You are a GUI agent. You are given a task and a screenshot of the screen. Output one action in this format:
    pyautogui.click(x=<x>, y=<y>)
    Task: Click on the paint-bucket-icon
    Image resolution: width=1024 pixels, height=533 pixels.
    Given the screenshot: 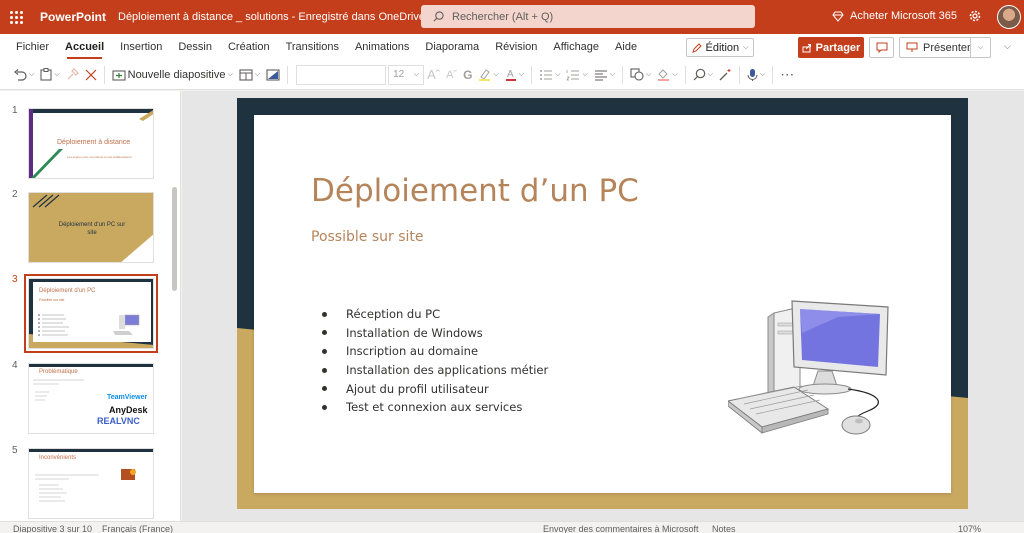 What is the action you would take?
    pyautogui.click(x=664, y=75)
    